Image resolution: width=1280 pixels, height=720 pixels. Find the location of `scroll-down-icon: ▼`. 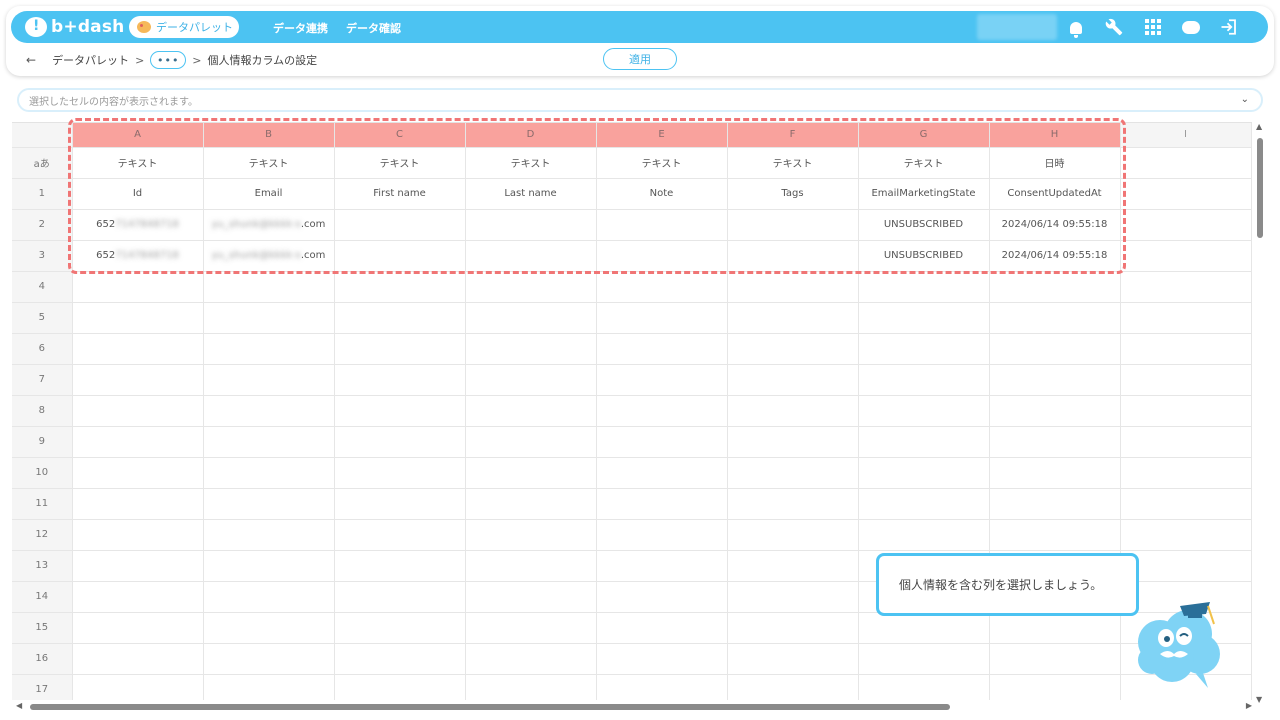

scroll-down-icon: ▼ is located at coordinates (1259, 699).